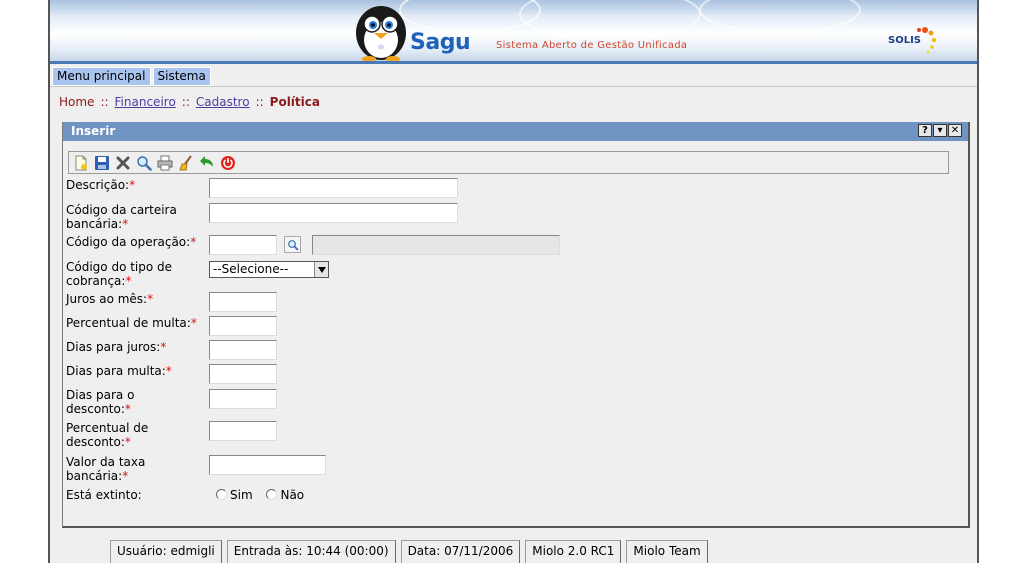 Image resolution: width=1028 pixels, height=563 pixels. I want to click on label-descricao: Descrição:*, so click(141, 185).